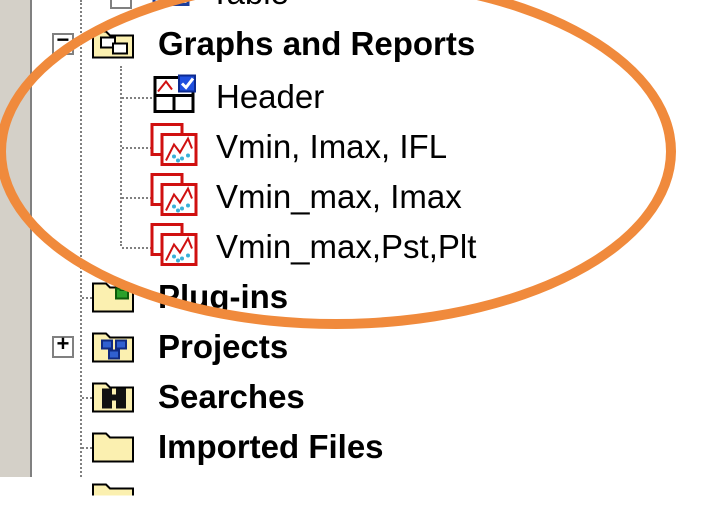  Describe the element at coordinates (16, 238) in the screenshot. I see `panel-left-gutter` at that location.